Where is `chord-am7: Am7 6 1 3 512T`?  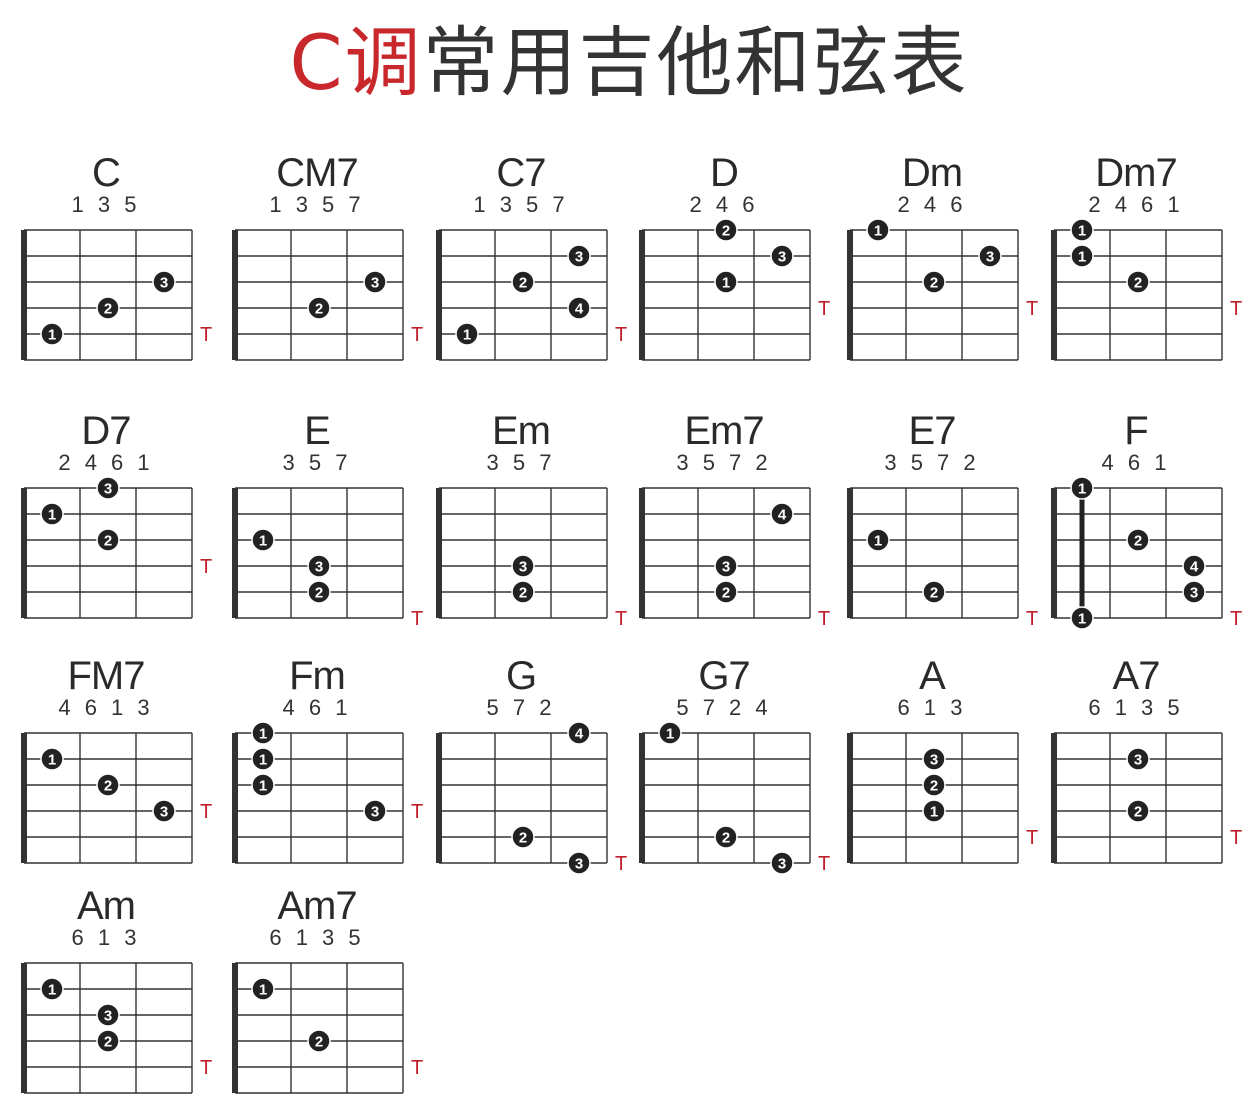 chord-am7: Am7 6 1 3 512T is located at coordinates (342, 1000).